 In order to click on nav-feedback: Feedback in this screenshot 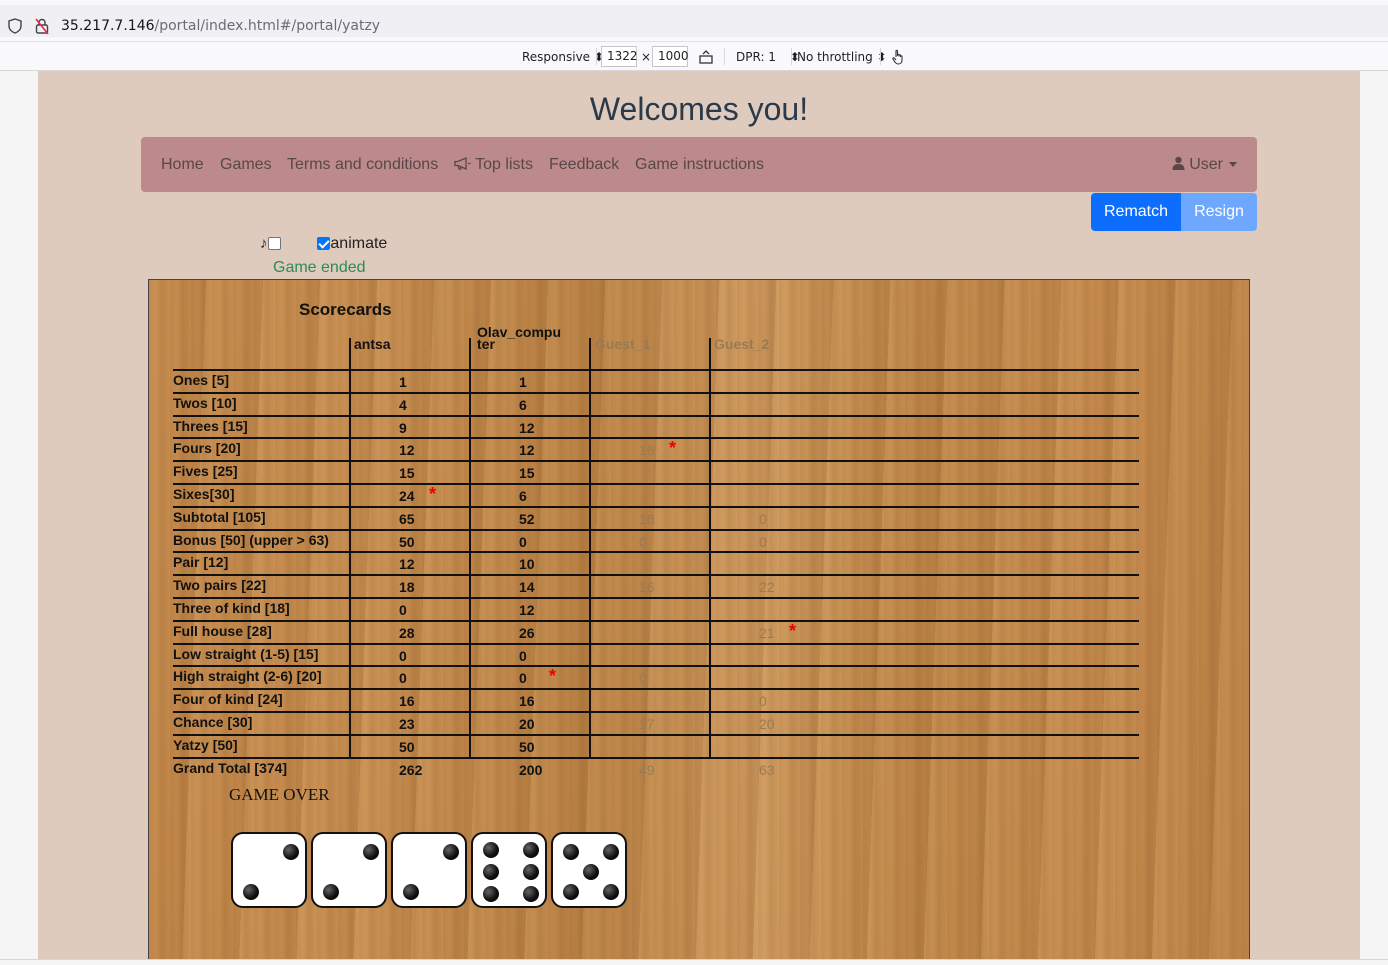, I will do `click(584, 165)`.